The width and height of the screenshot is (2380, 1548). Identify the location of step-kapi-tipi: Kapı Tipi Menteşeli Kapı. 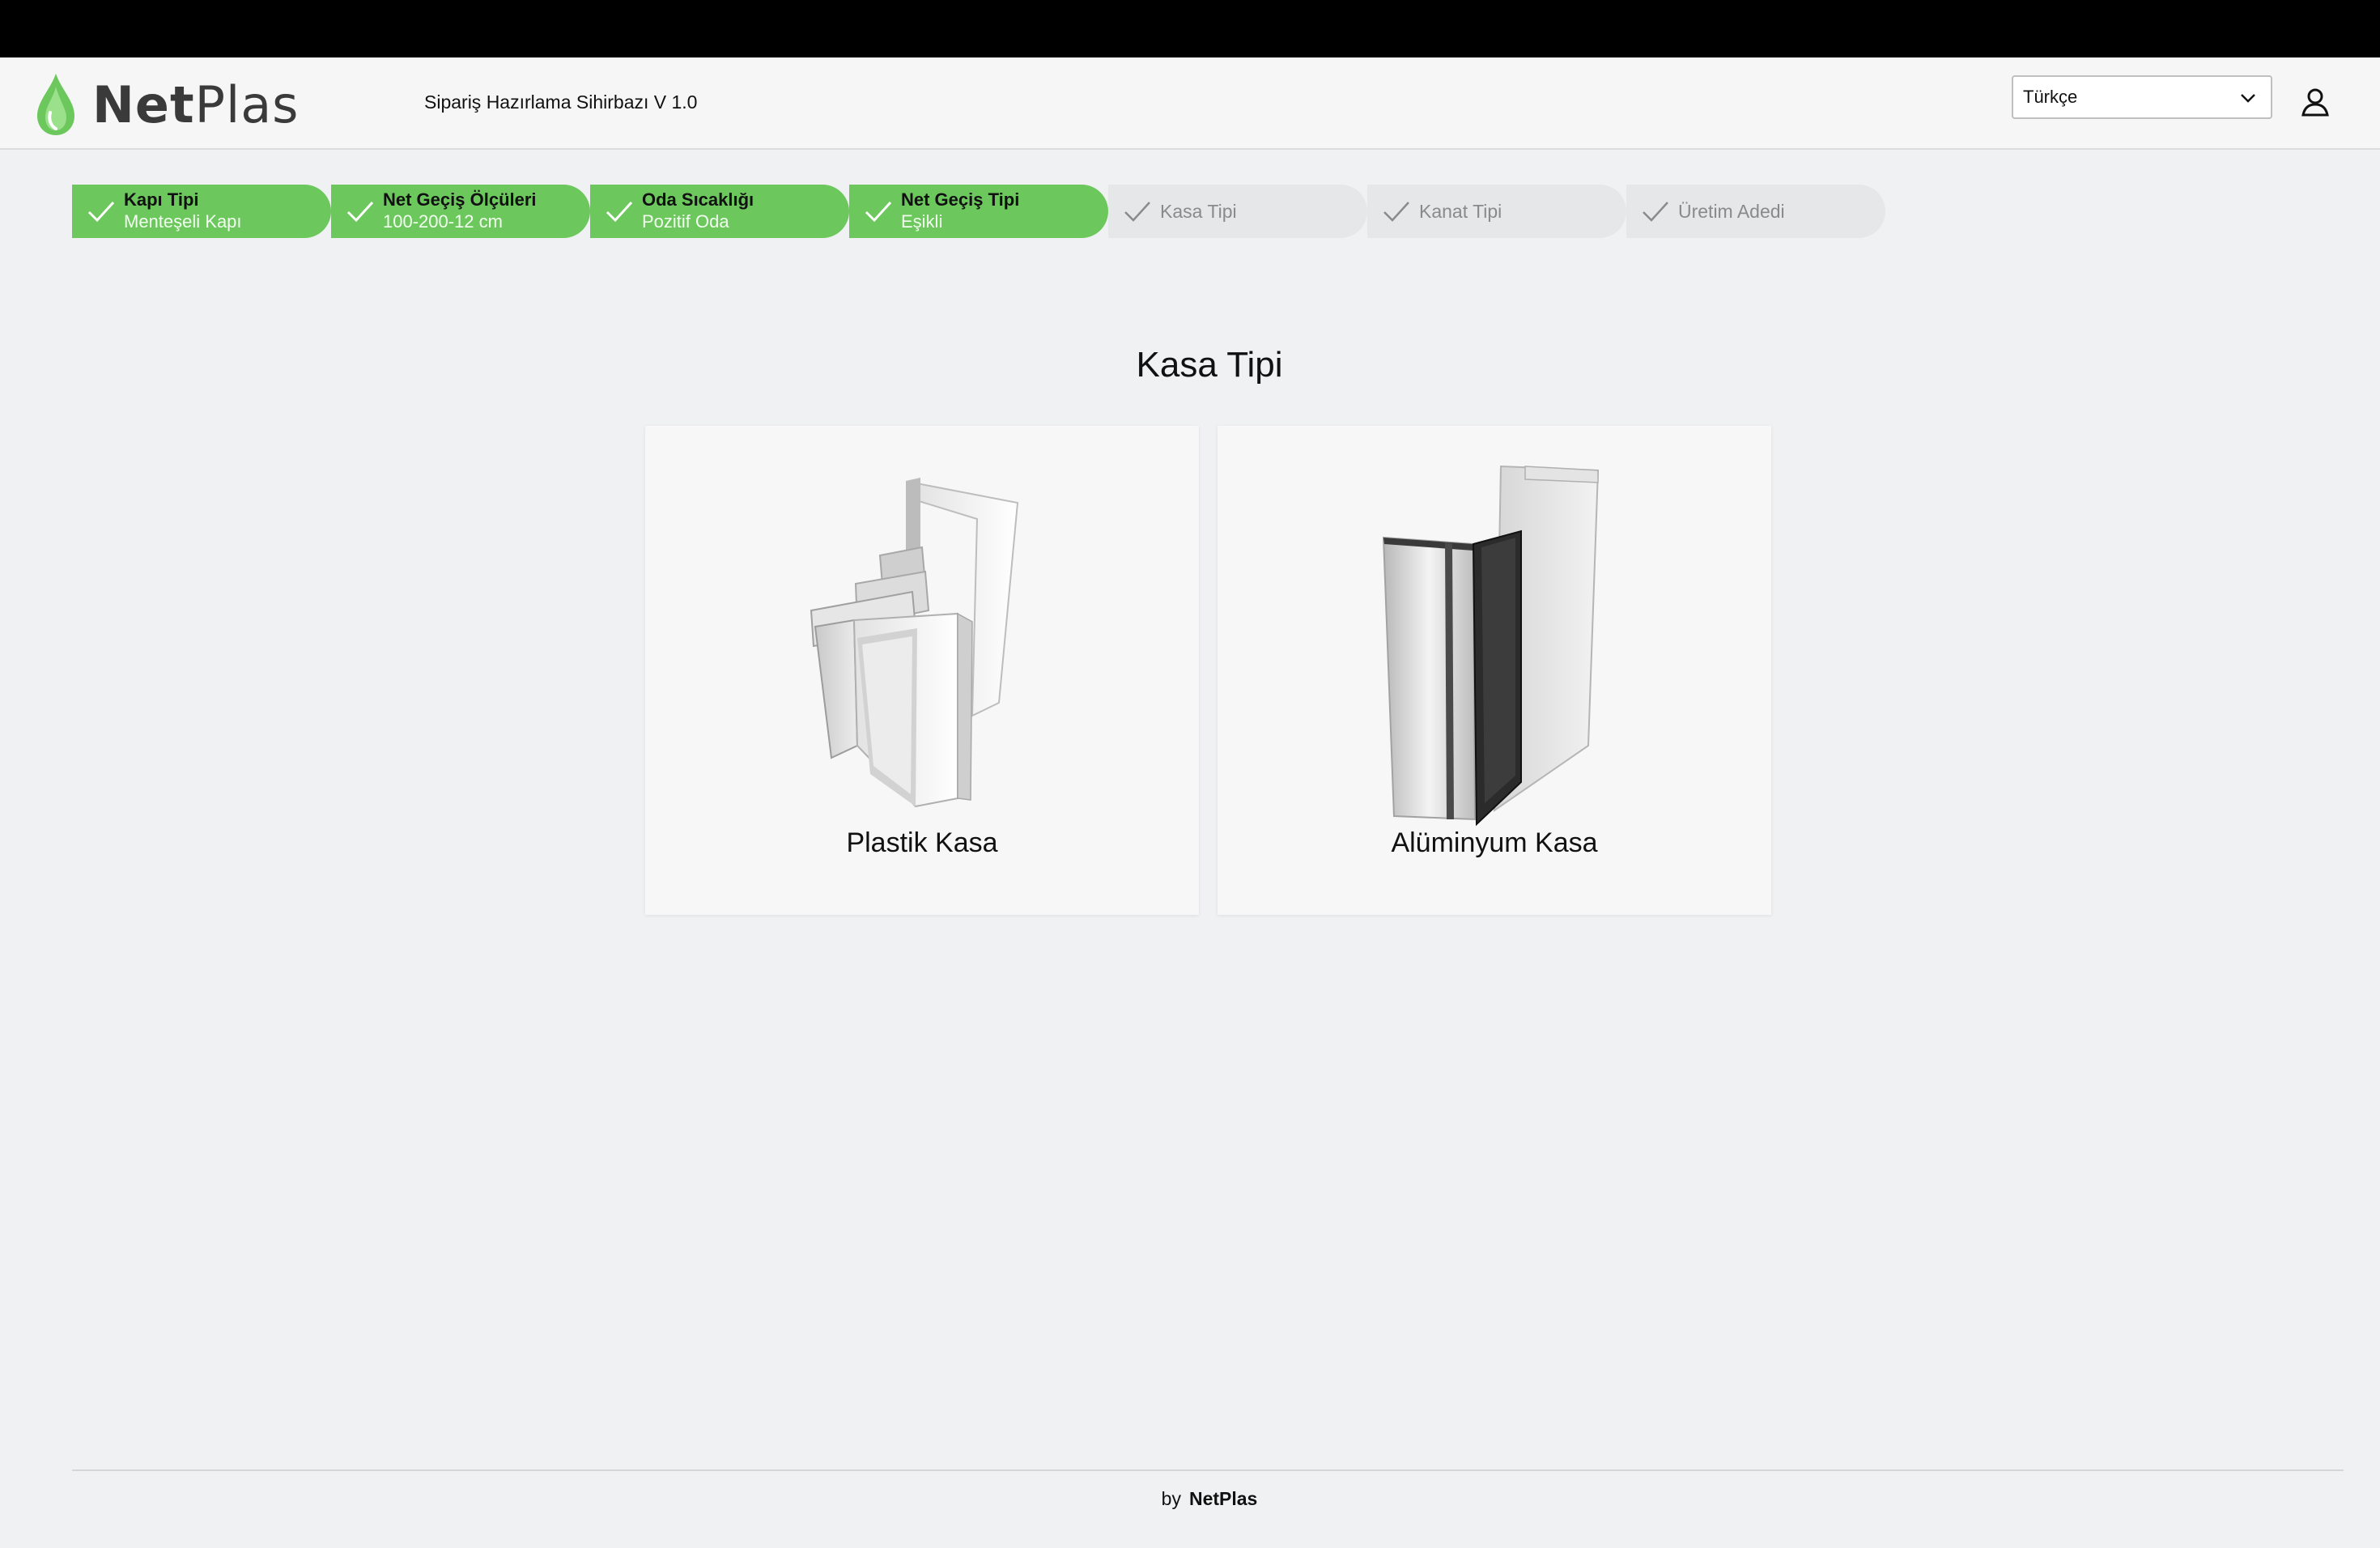
(202, 211).